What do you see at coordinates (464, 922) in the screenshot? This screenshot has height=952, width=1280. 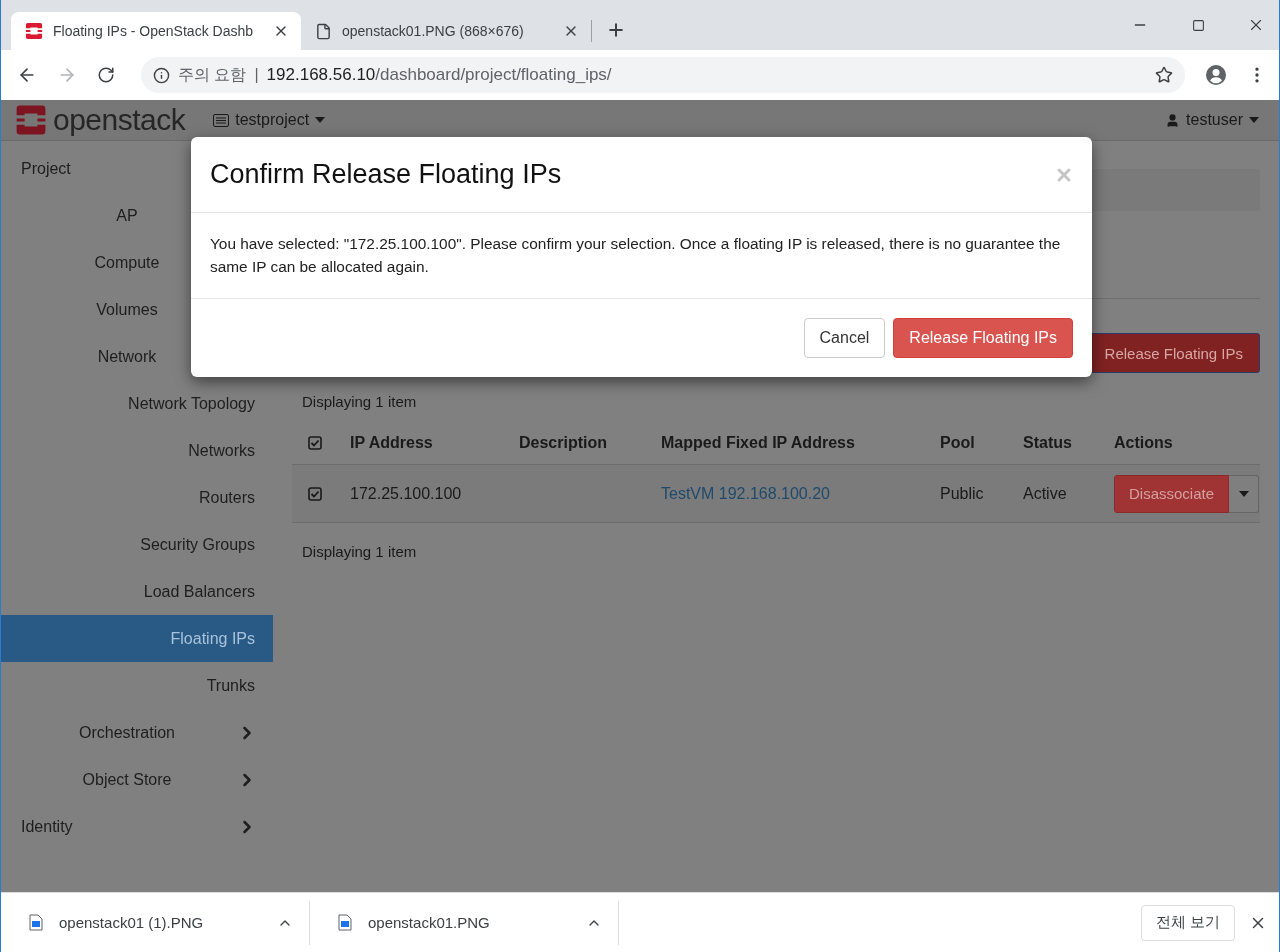 I see `download-item: openstack01.PNG` at bounding box center [464, 922].